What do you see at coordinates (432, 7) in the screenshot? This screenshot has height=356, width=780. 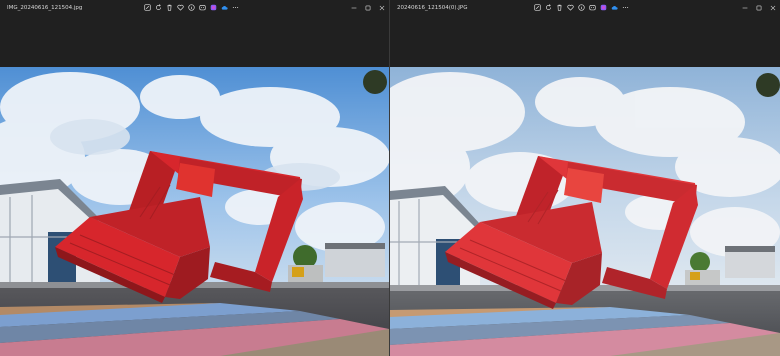 I see `window-title: 20240616_121504(0).JPG` at bounding box center [432, 7].